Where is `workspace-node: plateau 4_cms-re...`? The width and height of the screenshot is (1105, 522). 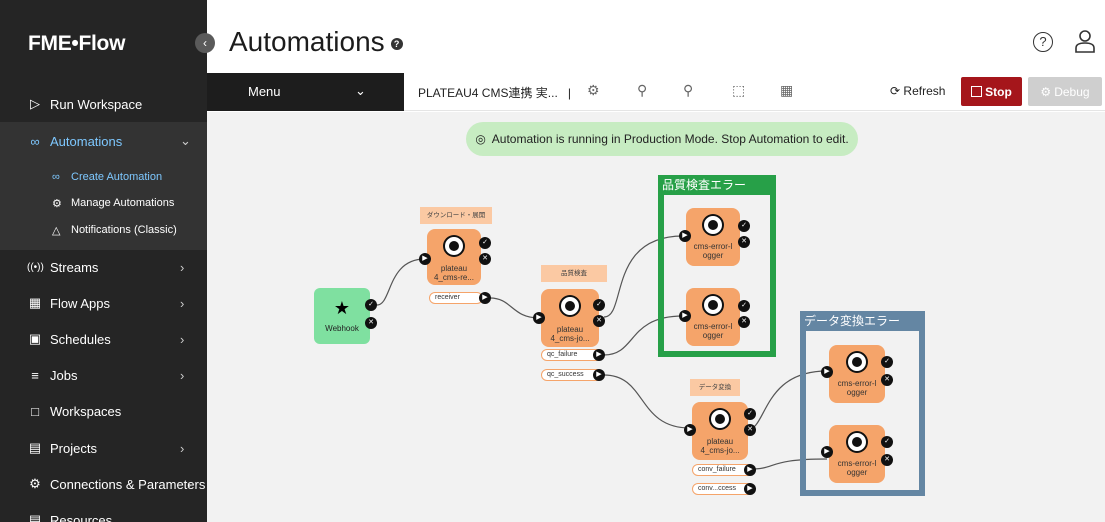 workspace-node: plateau 4_cms-re... is located at coordinates (454, 257).